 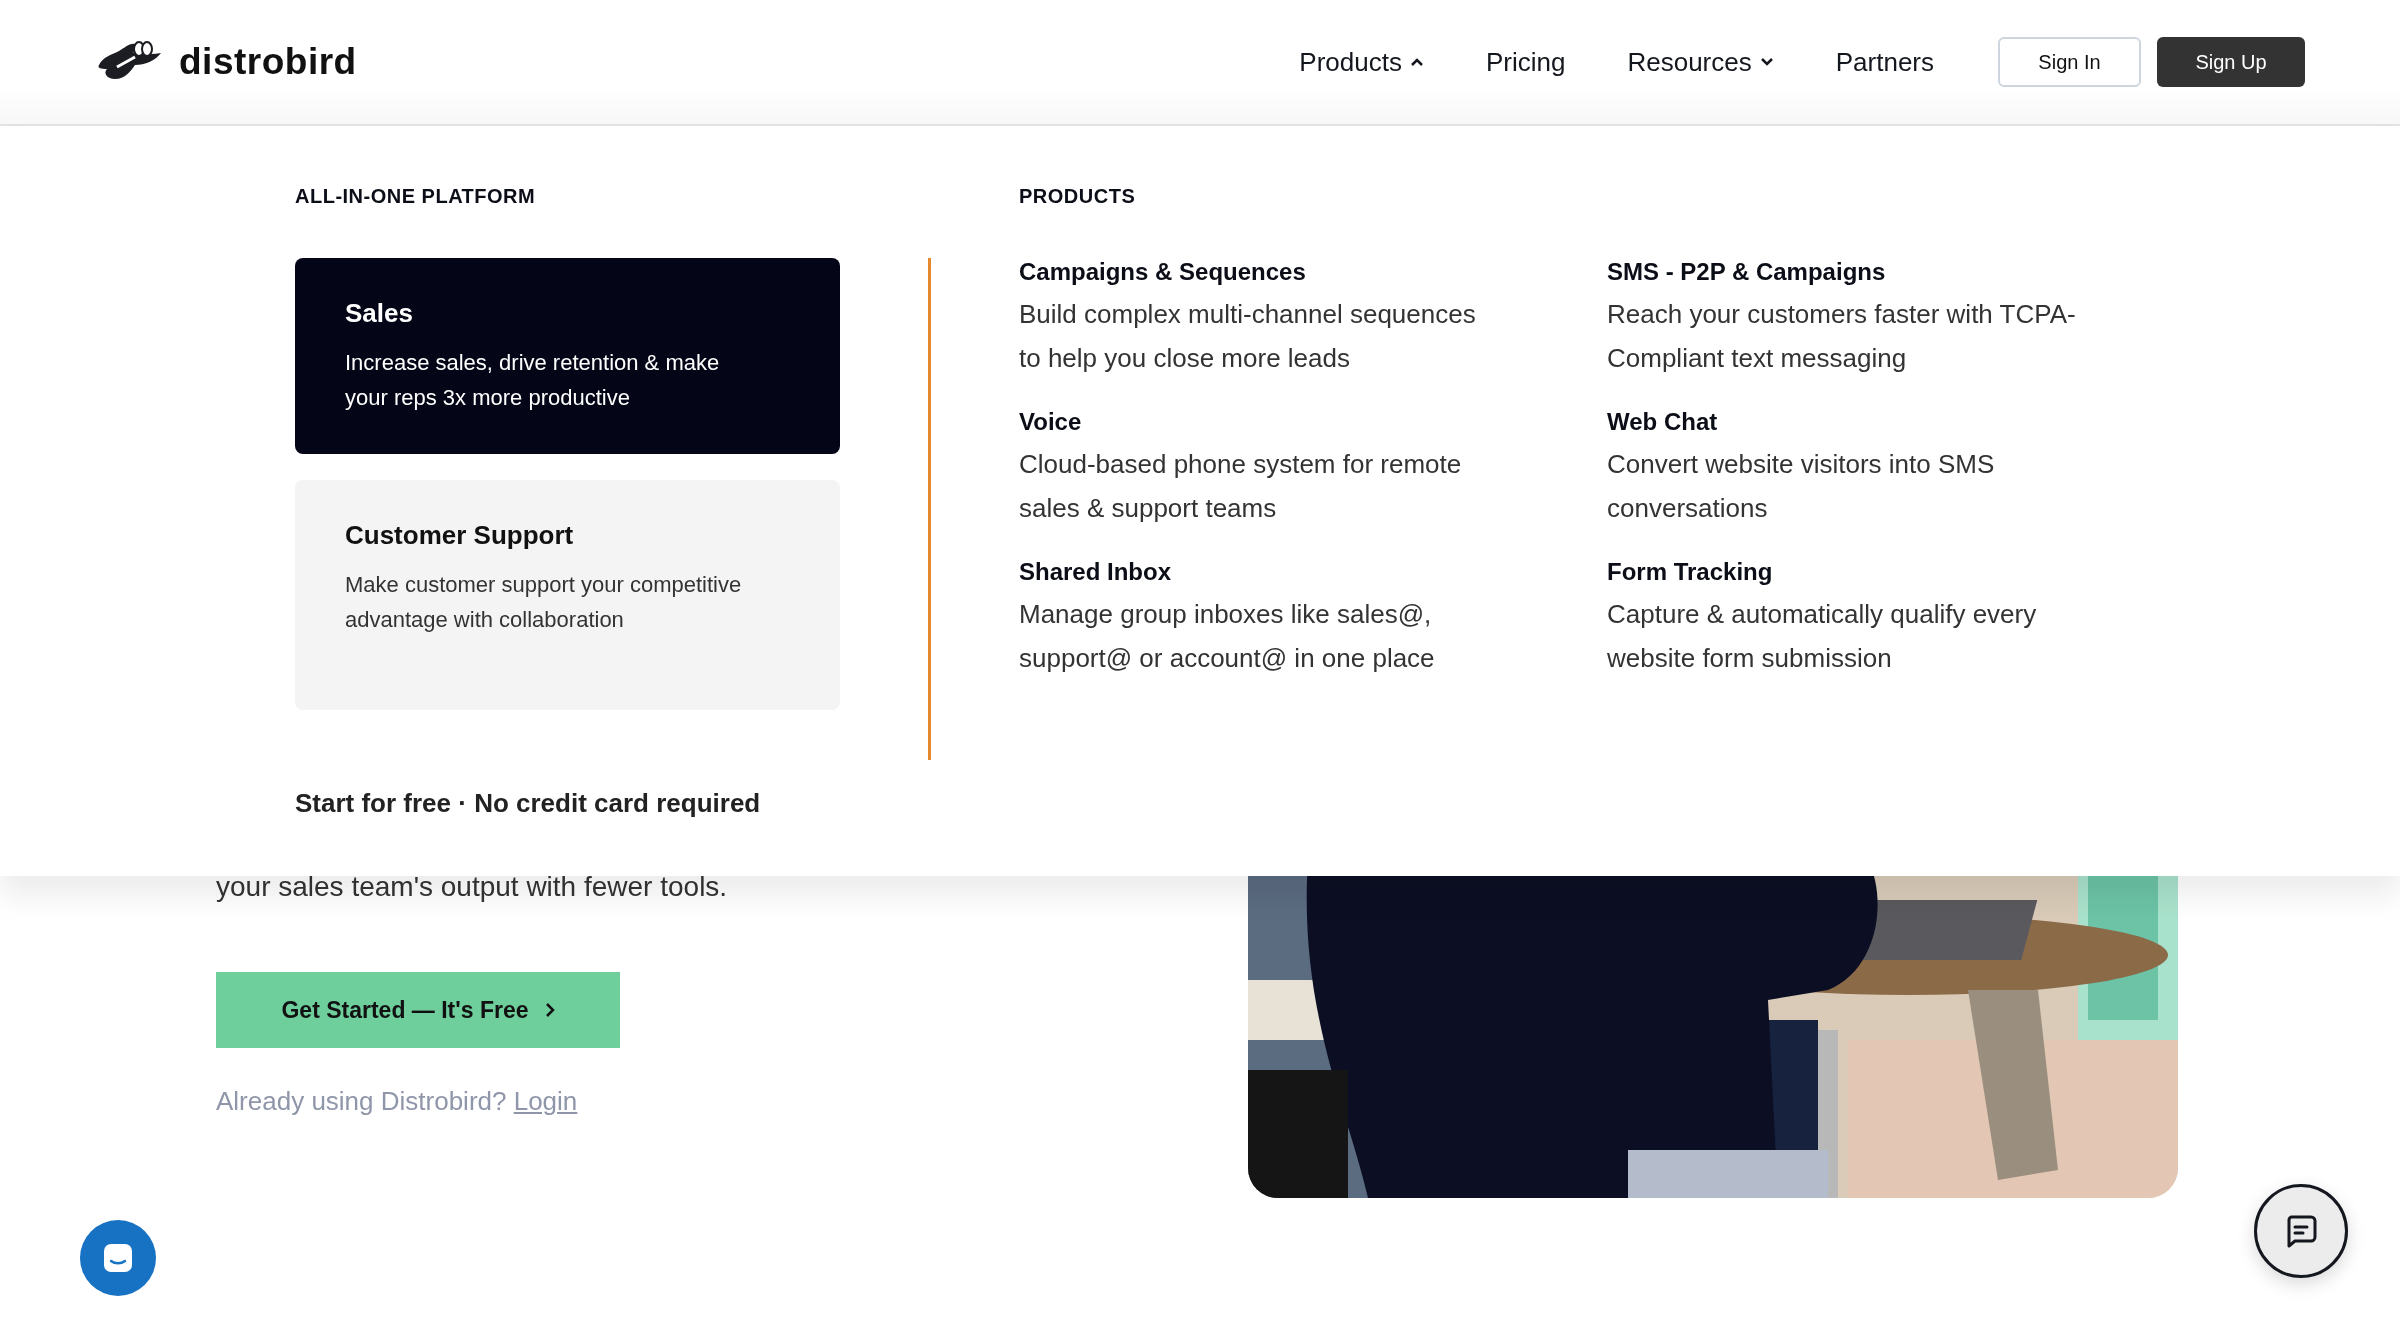 What do you see at coordinates (1163, 272) in the screenshot?
I see `product-title: Campaigns & Sequences` at bounding box center [1163, 272].